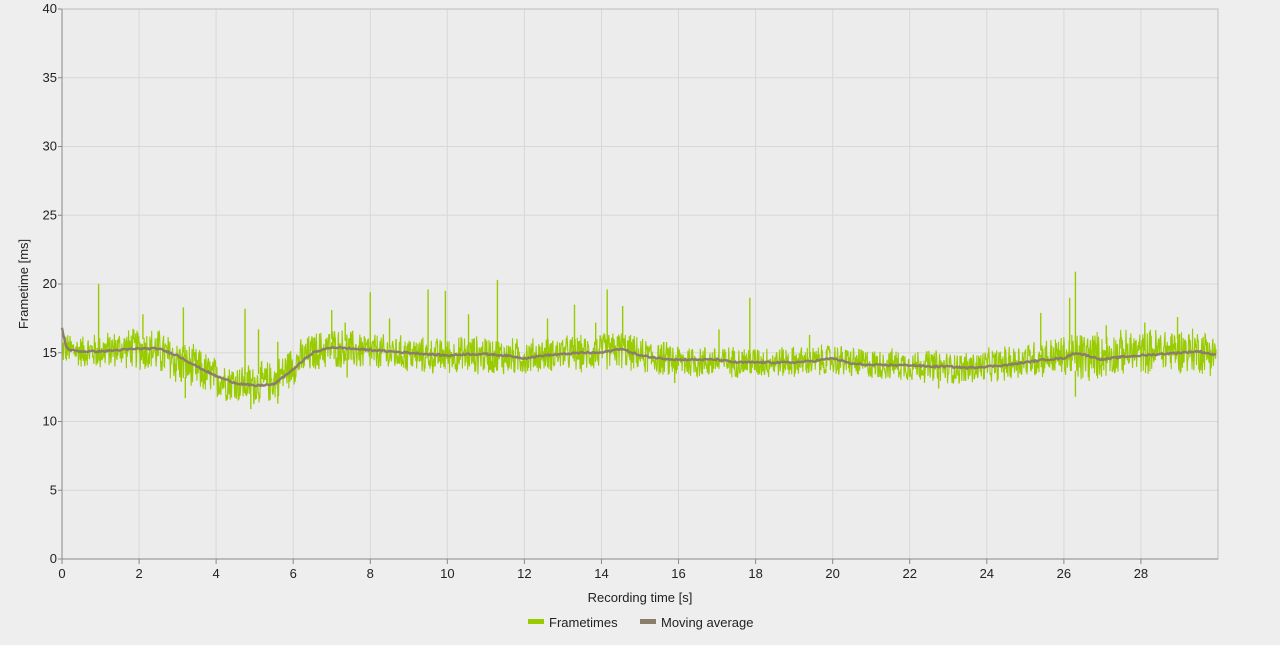  What do you see at coordinates (50, 77) in the screenshot?
I see `y-tick-label: 35` at bounding box center [50, 77].